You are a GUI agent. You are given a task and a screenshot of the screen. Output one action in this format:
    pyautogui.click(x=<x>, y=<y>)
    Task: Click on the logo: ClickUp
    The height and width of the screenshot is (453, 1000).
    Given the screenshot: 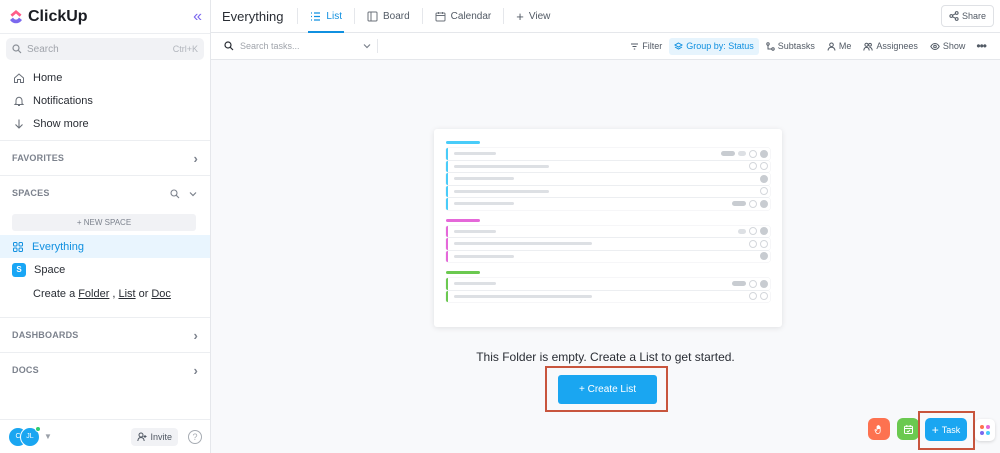 What is the action you would take?
    pyautogui.click(x=48, y=17)
    